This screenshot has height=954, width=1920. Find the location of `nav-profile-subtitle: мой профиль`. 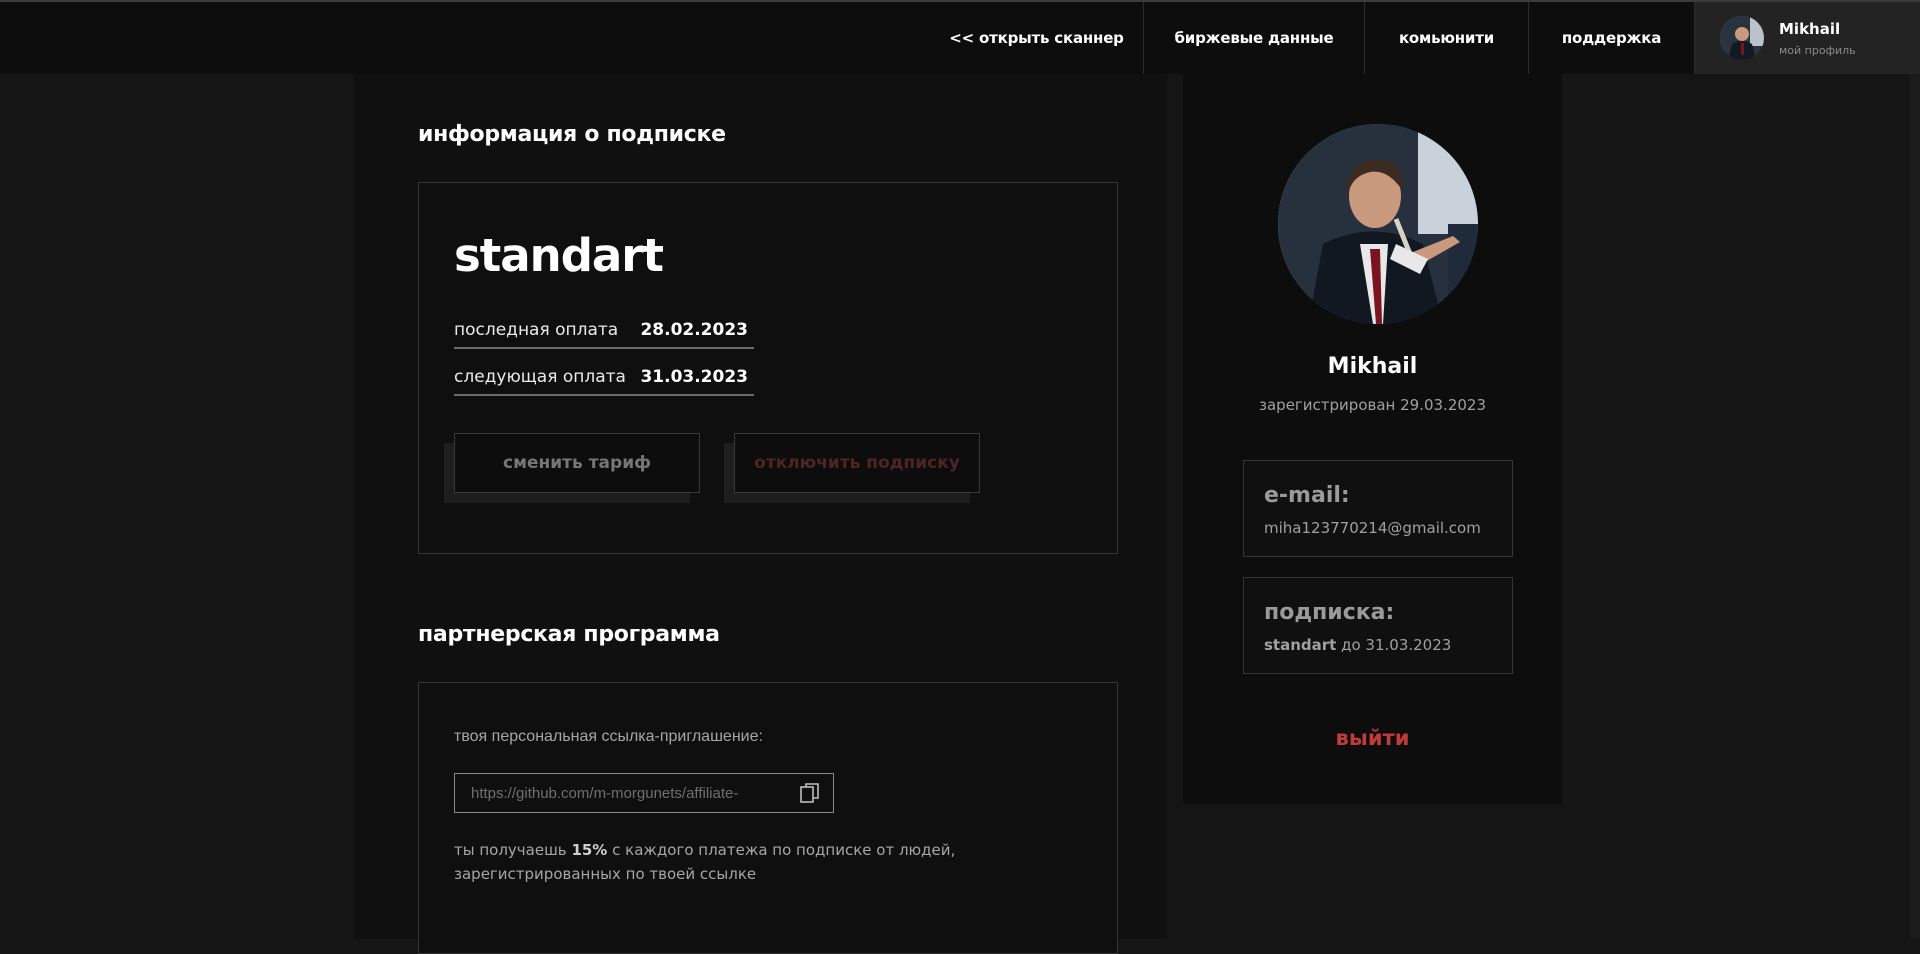

nav-profile-subtitle: мой профиль is located at coordinates (1817, 50).